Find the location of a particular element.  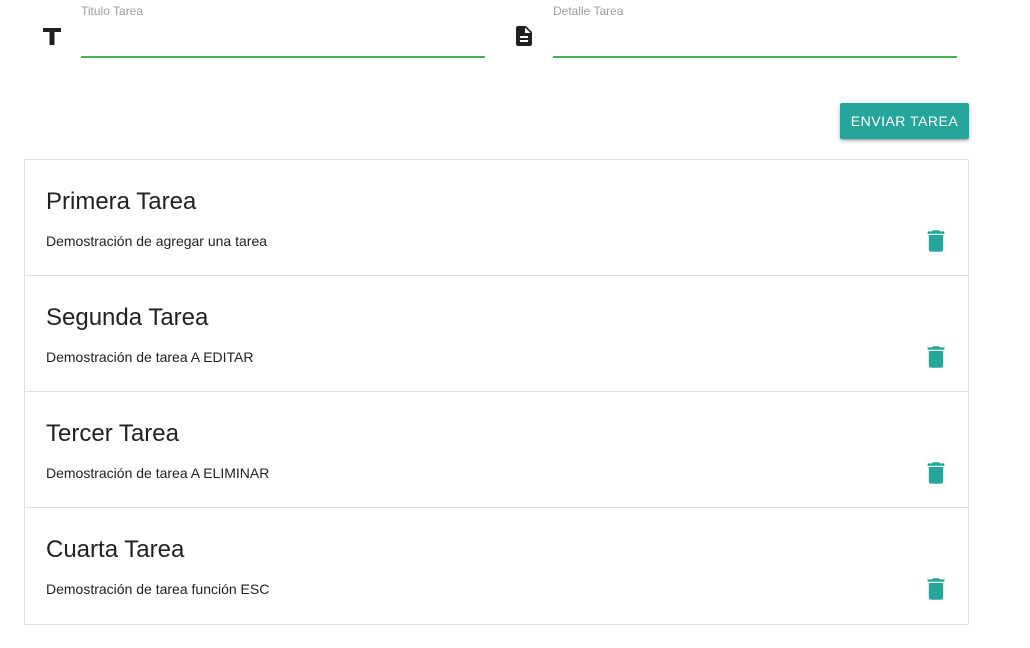

title-field-label: Titulo Tarea is located at coordinates (112, 11).